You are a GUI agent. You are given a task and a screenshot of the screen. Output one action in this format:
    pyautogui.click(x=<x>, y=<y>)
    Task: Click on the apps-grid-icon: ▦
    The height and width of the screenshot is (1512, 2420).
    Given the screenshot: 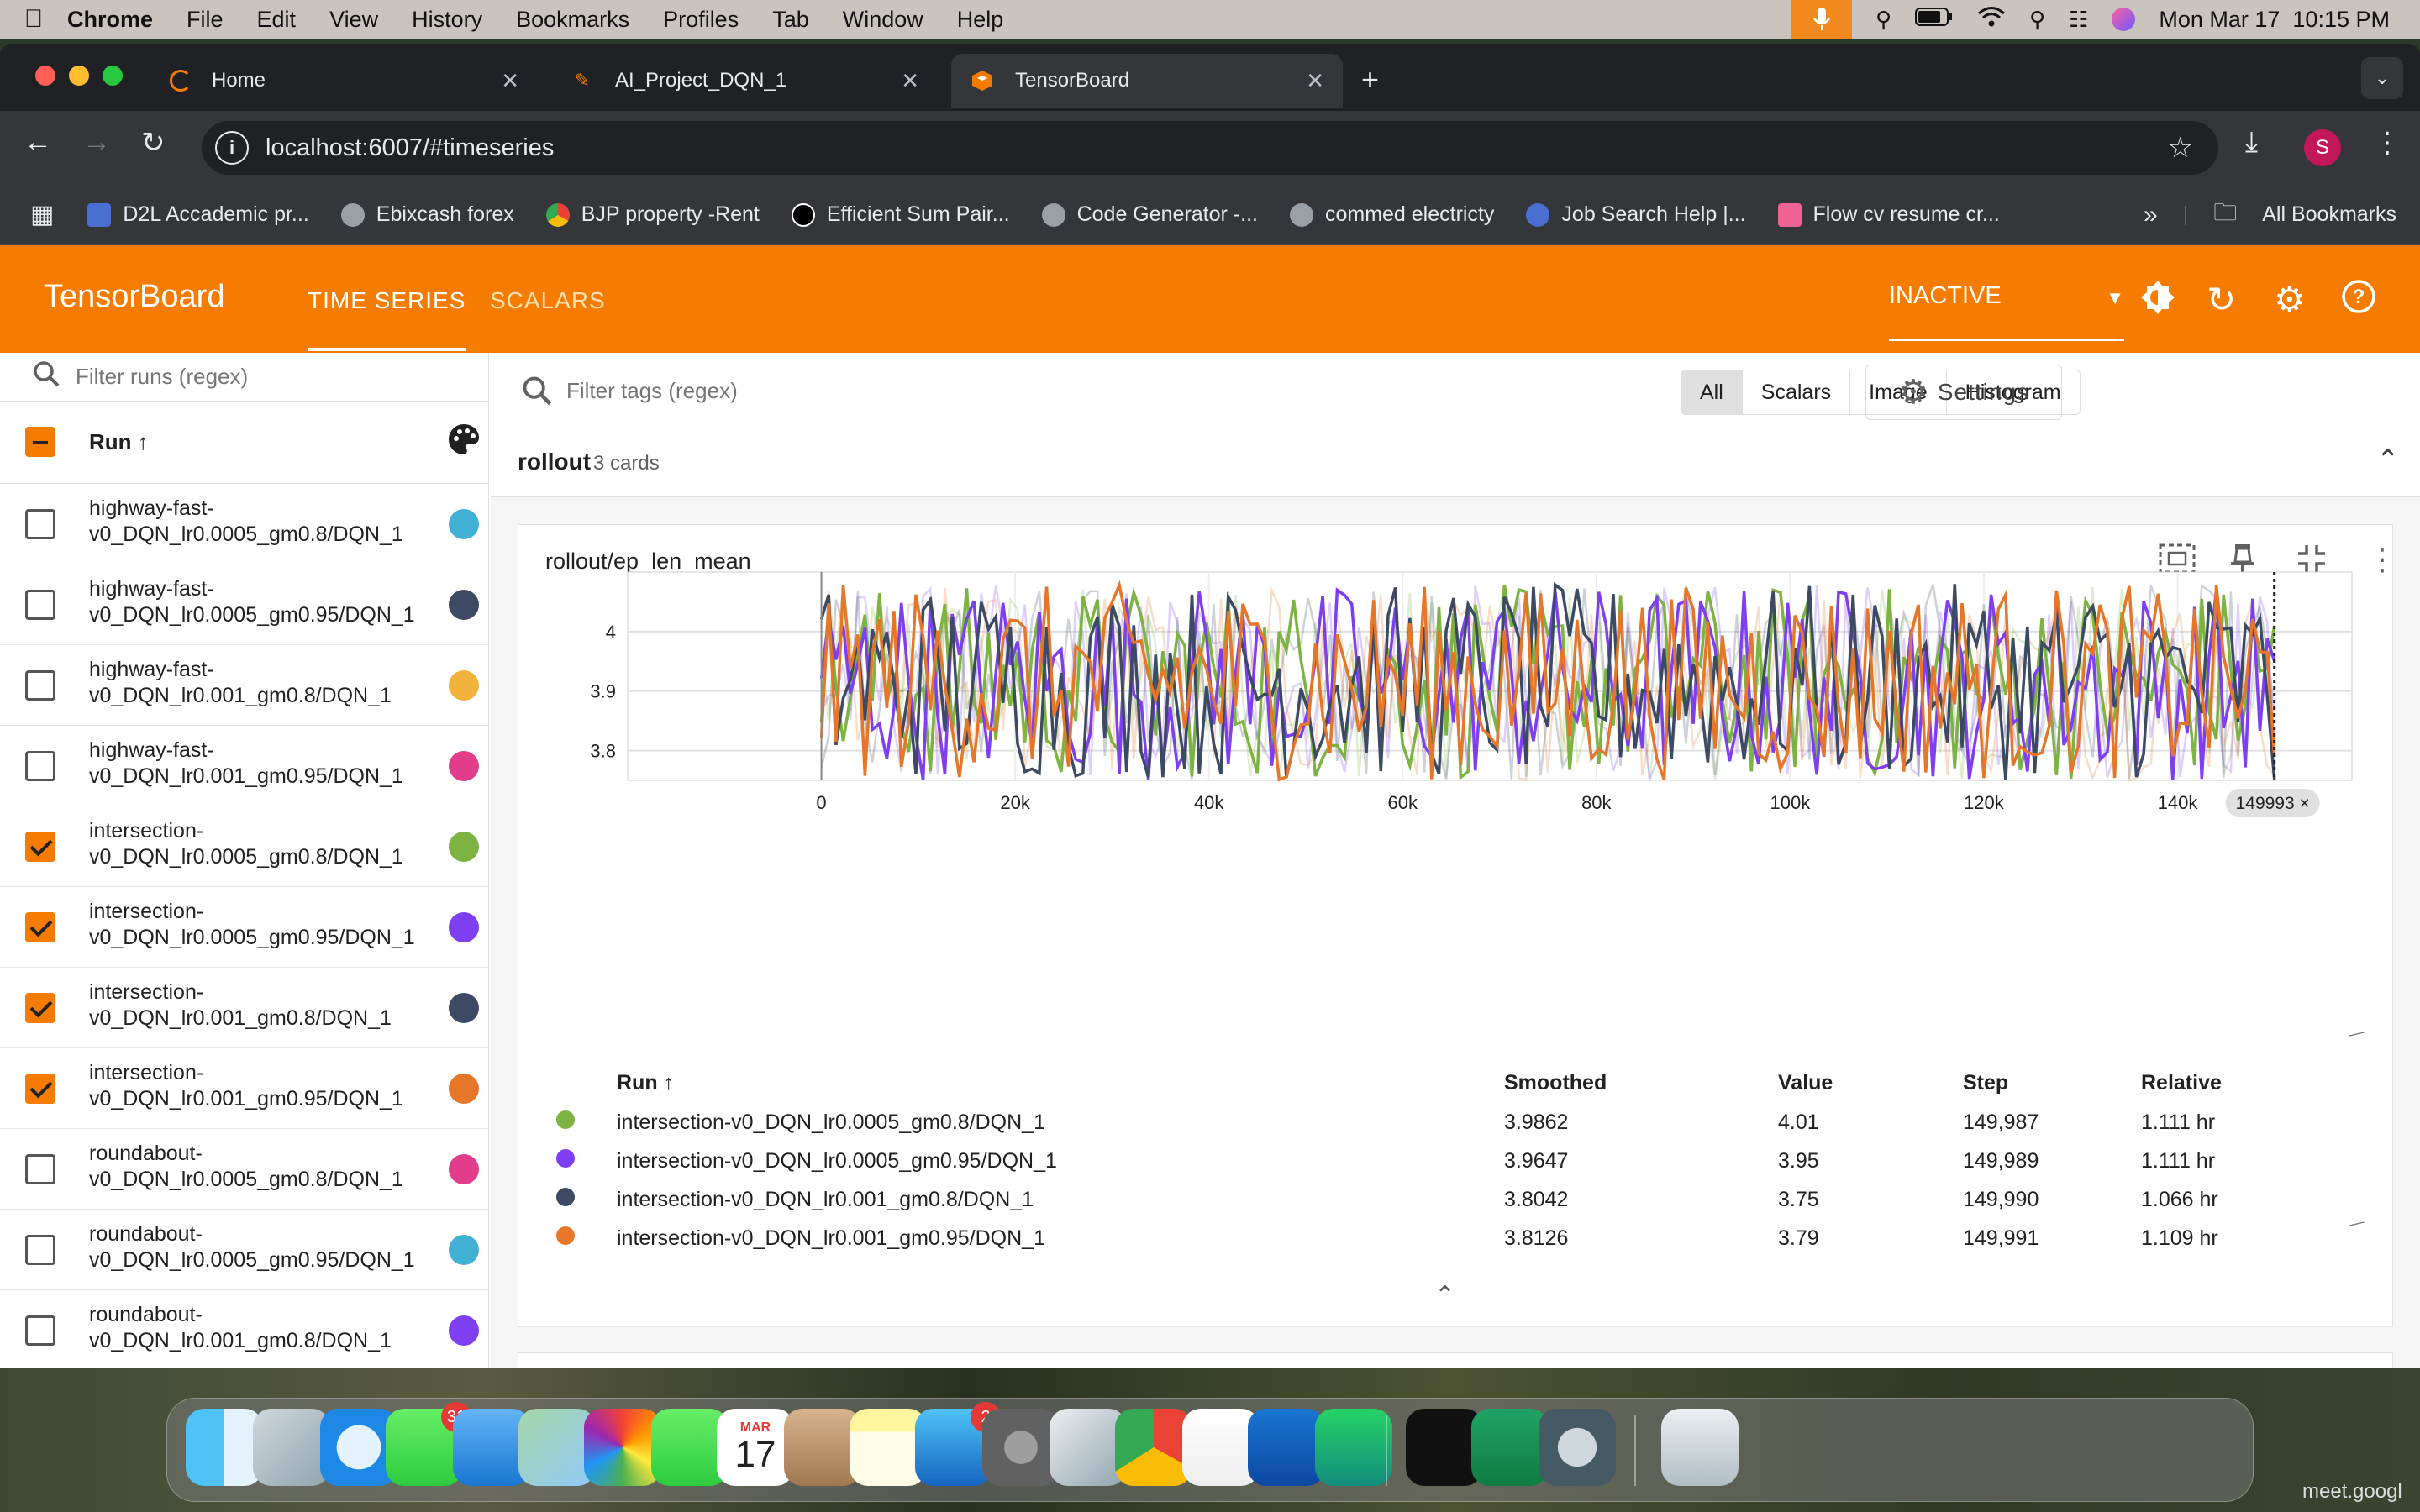 What is the action you would take?
    pyautogui.click(x=42, y=214)
    